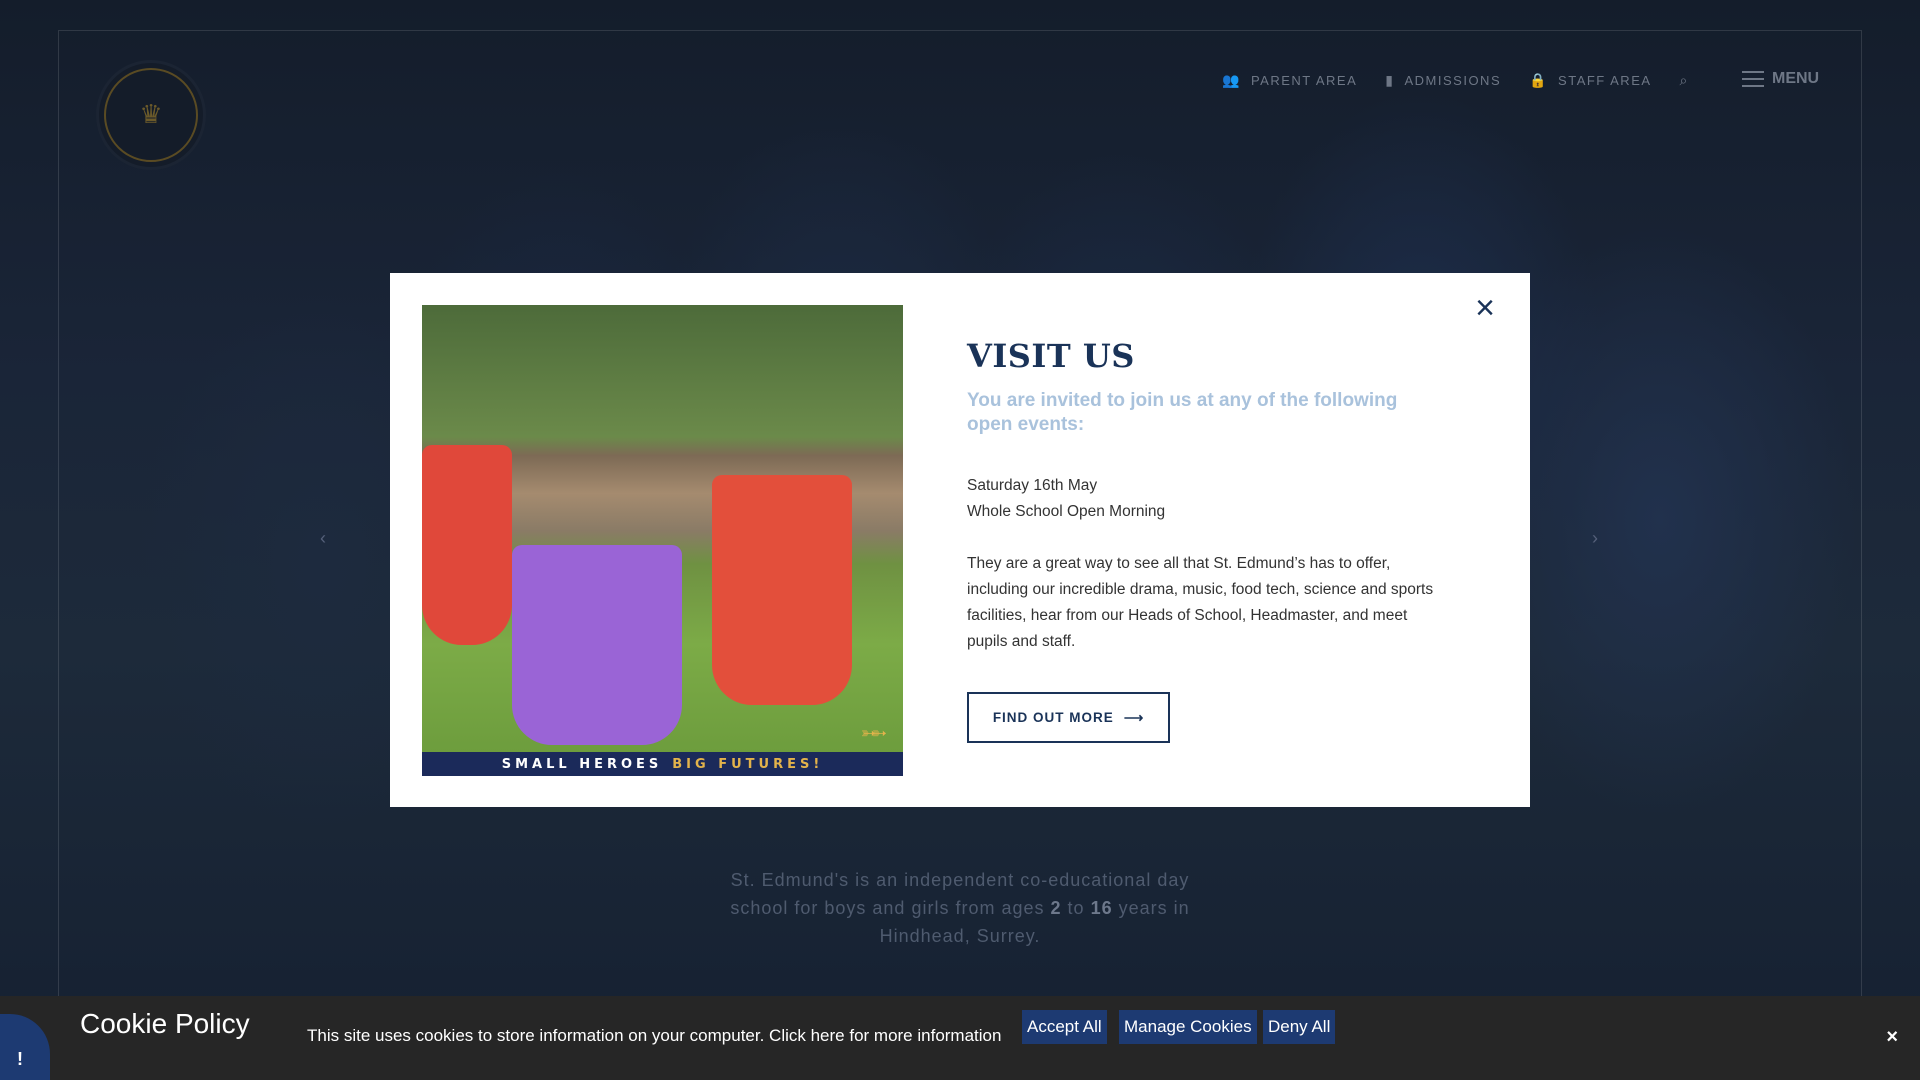 The image size is (1920, 1080). What do you see at coordinates (1064, 1027) in the screenshot?
I see `accept-all-button: Accept All` at bounding box center [1064, 1027].